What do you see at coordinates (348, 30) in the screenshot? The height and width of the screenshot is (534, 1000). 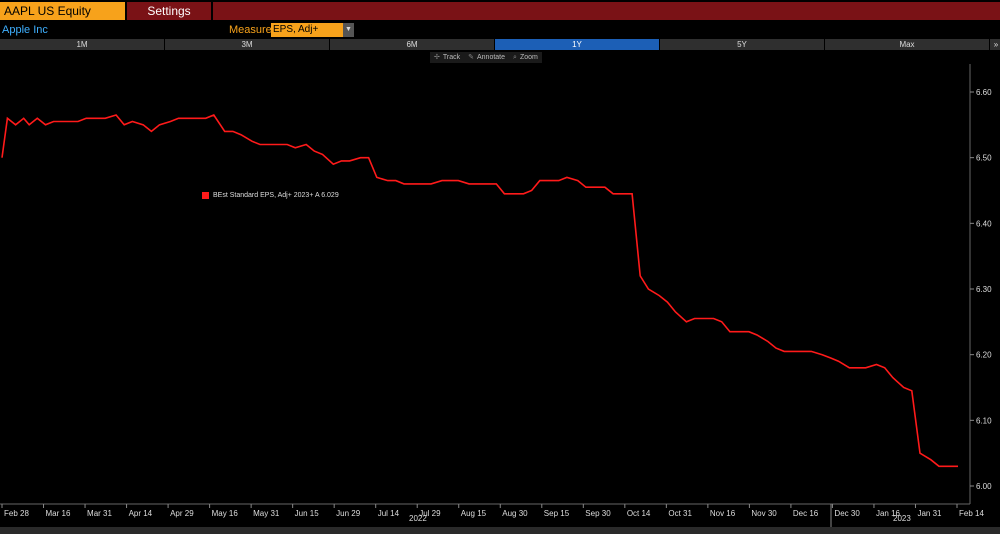 I see `chevron-down-icon: ▼` at bounding box center [348, 30].